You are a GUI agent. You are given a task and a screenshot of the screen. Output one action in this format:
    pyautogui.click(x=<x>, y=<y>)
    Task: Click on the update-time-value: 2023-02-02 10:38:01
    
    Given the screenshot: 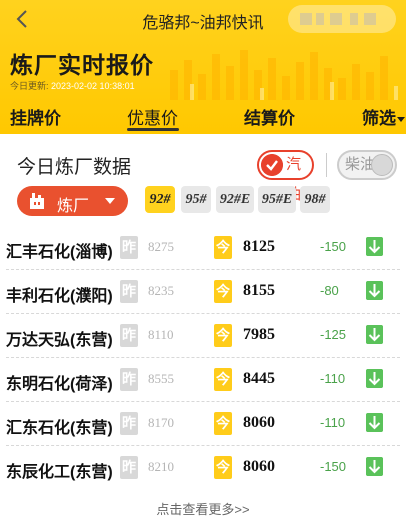 What is the action you would take?
    pyautogui.click(x=93, y=86)
    